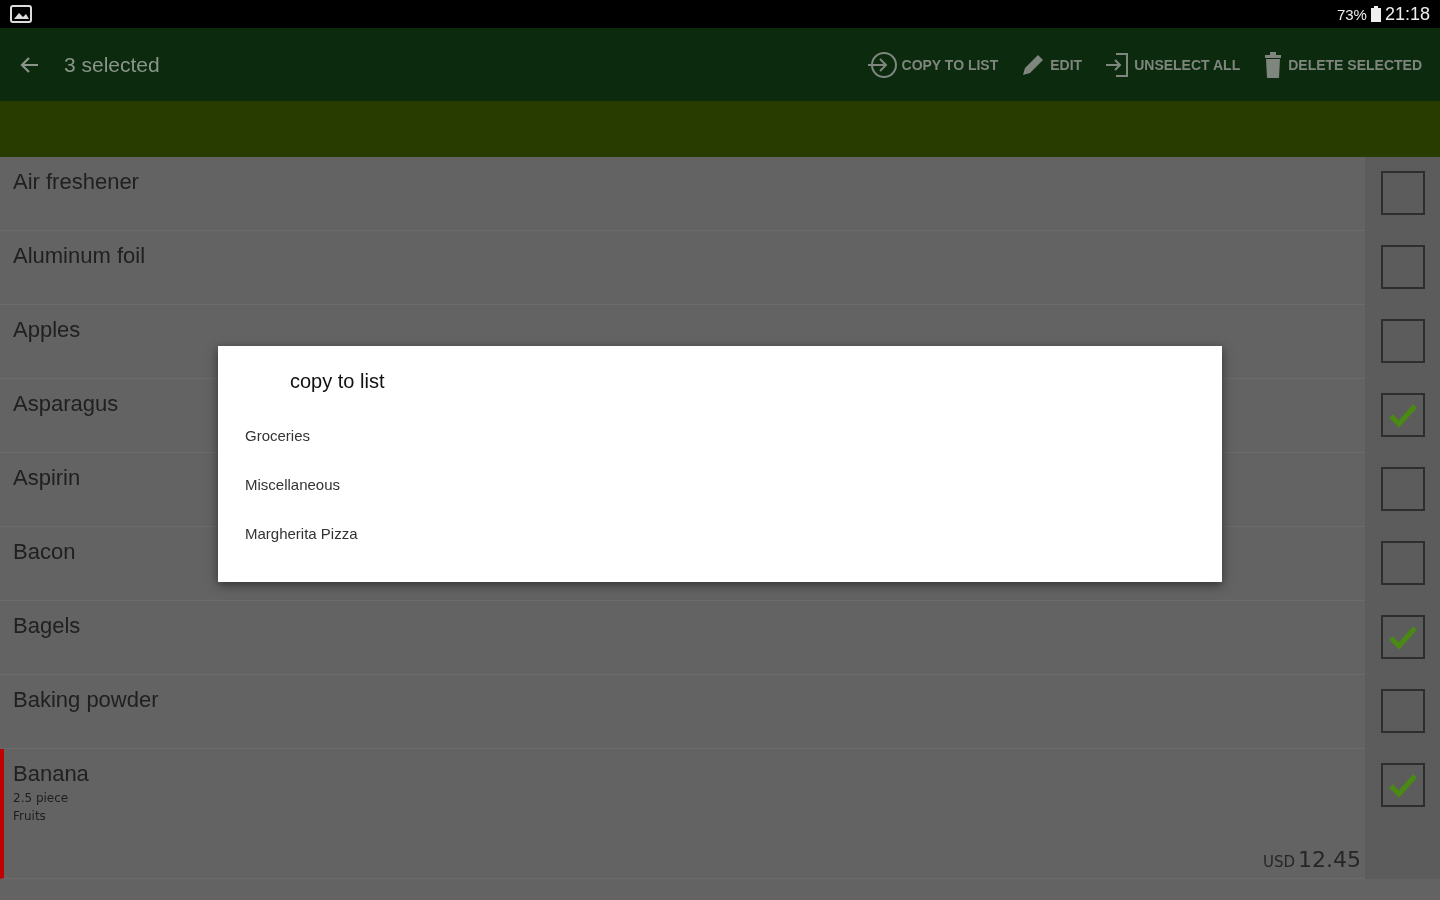 This screenshot has height=900, width=1440. What do you see at coordinates (47, 330) in the screenshot?
I see `item-name: Apples` at bounding box center [47, 330].